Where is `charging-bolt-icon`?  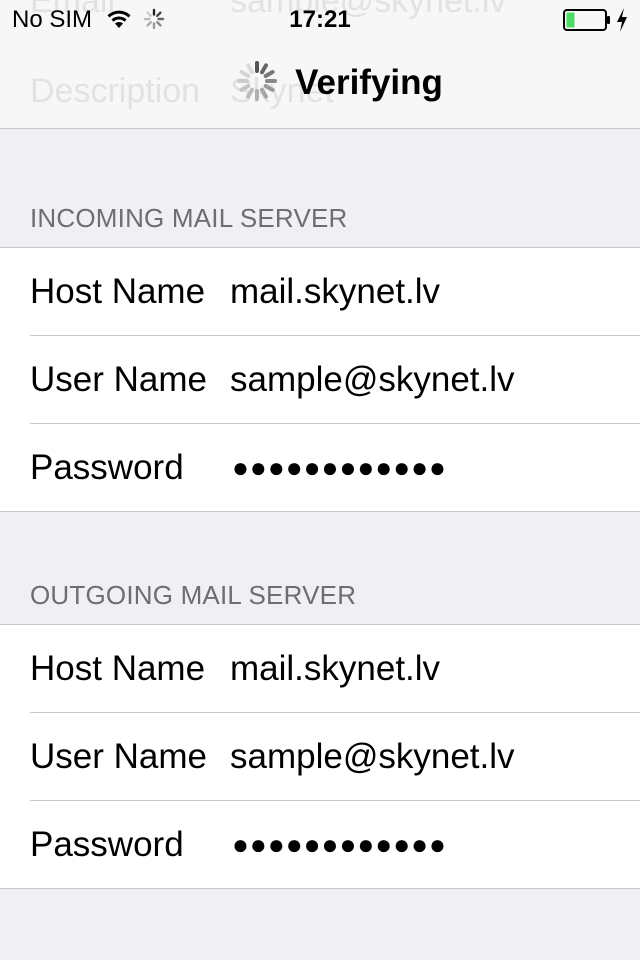
charging-bolt-icon is located at coordinates (622, 22).